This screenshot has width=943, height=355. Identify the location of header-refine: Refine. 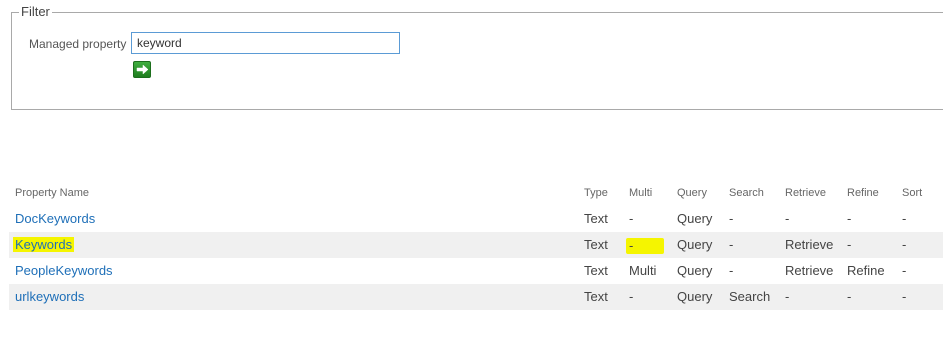
(863, 193).